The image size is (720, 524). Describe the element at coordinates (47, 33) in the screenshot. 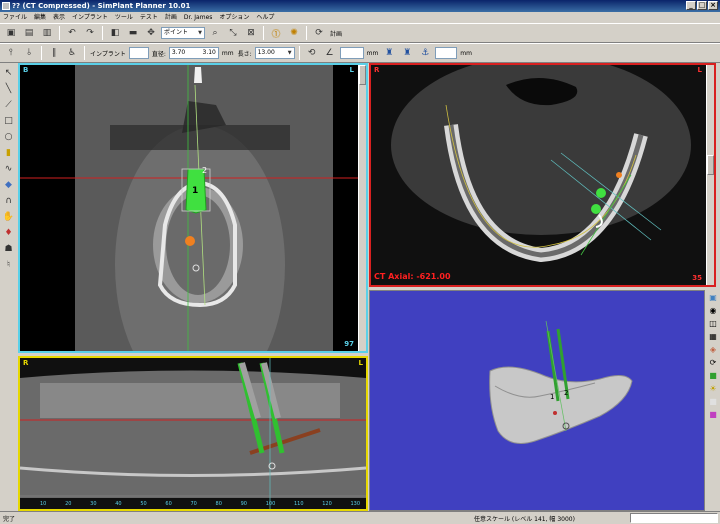

I see `print-icon: ▥` at that location.